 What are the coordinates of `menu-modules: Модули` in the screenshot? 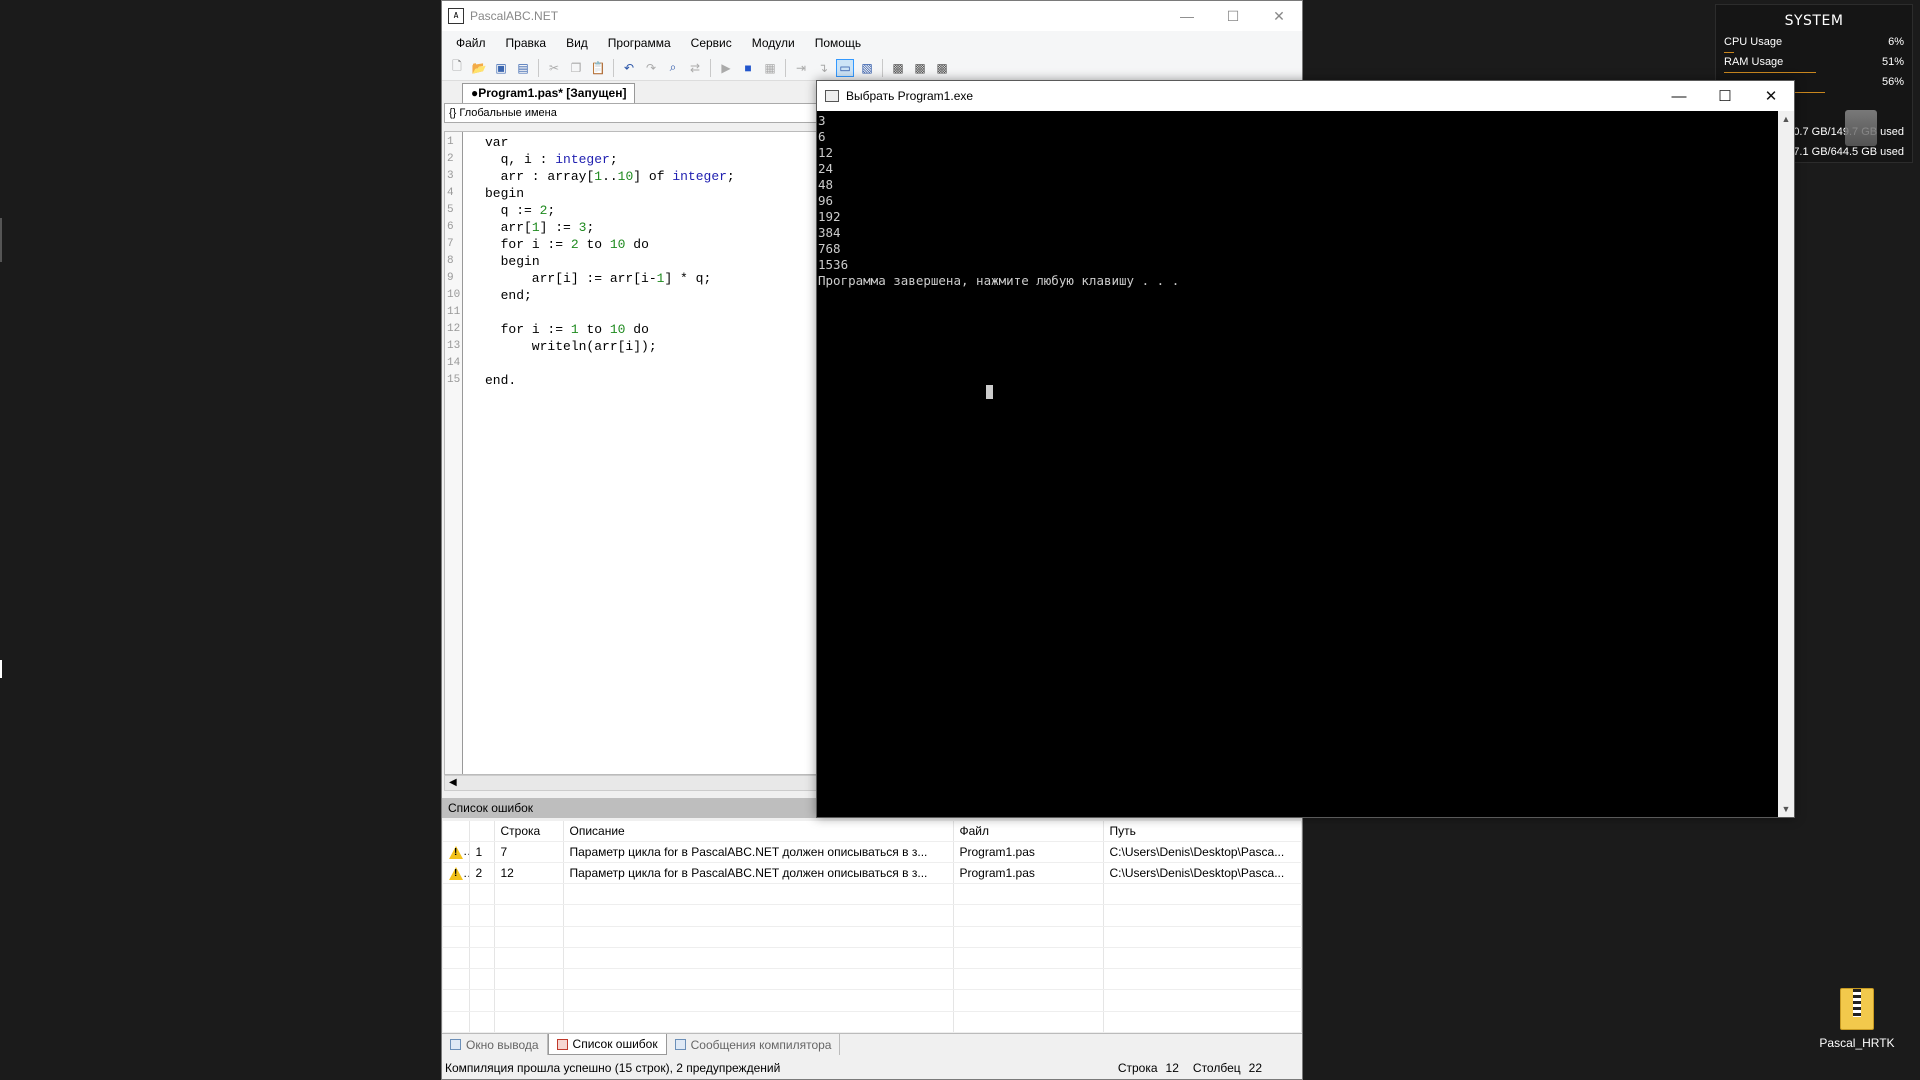 It's located at (773, 43).